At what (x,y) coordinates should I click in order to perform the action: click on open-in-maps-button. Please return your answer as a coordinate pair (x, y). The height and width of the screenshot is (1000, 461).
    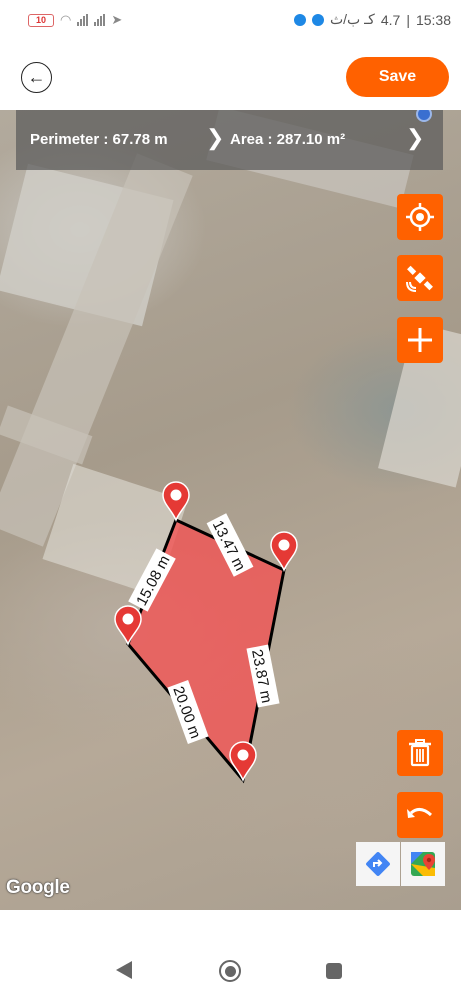
    Looking at the image, I should click on (423, 864).